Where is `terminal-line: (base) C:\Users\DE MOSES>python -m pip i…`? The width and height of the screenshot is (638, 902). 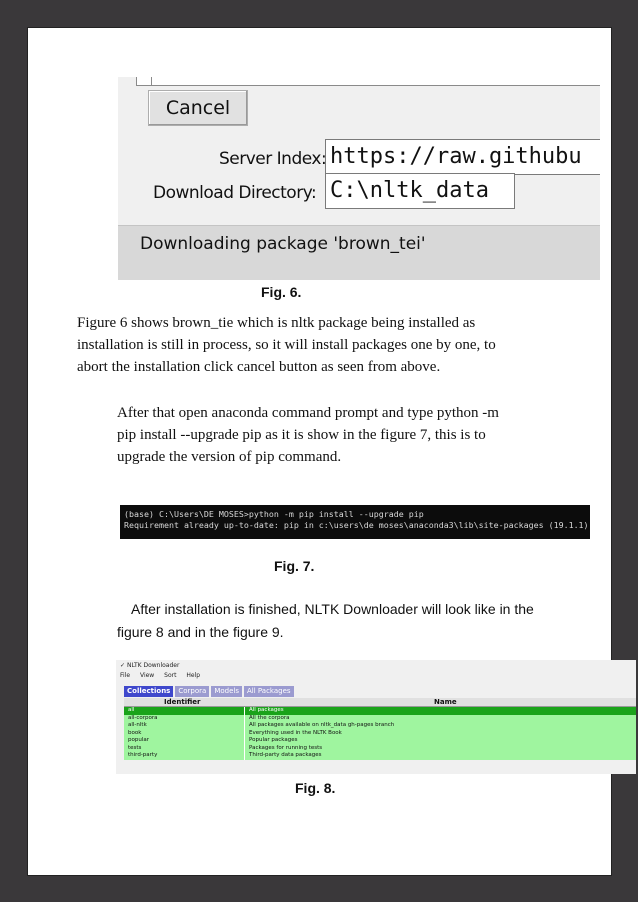 terminal-line: (base) C:\Users\DE MOSES>python -m pip i… is located at coordinates (274, 514).